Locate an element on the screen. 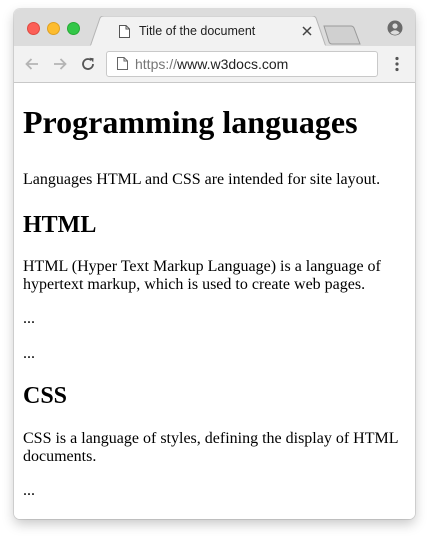  url-scheme: https:// is located at coordinates (156, 64).